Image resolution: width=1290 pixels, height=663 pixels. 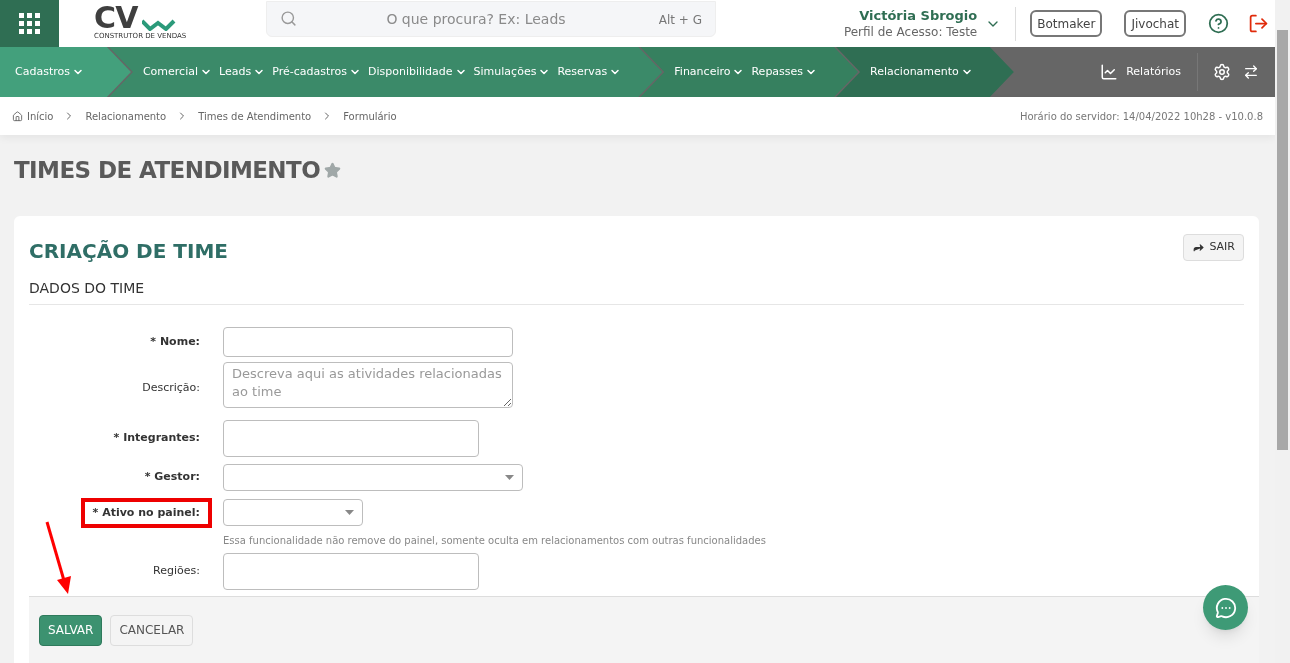 I want to click on text-area: Descreva aqui as atividades relacionadas ao time, so click(x=368, y=385).